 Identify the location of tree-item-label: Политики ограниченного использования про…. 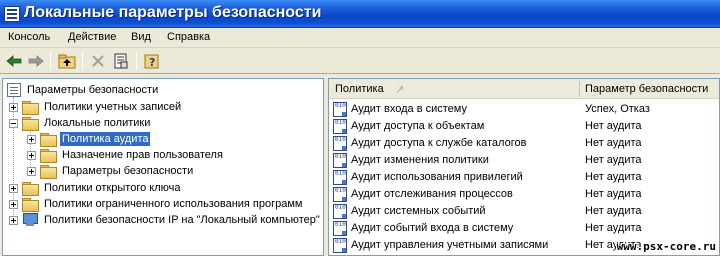
(173, 204).